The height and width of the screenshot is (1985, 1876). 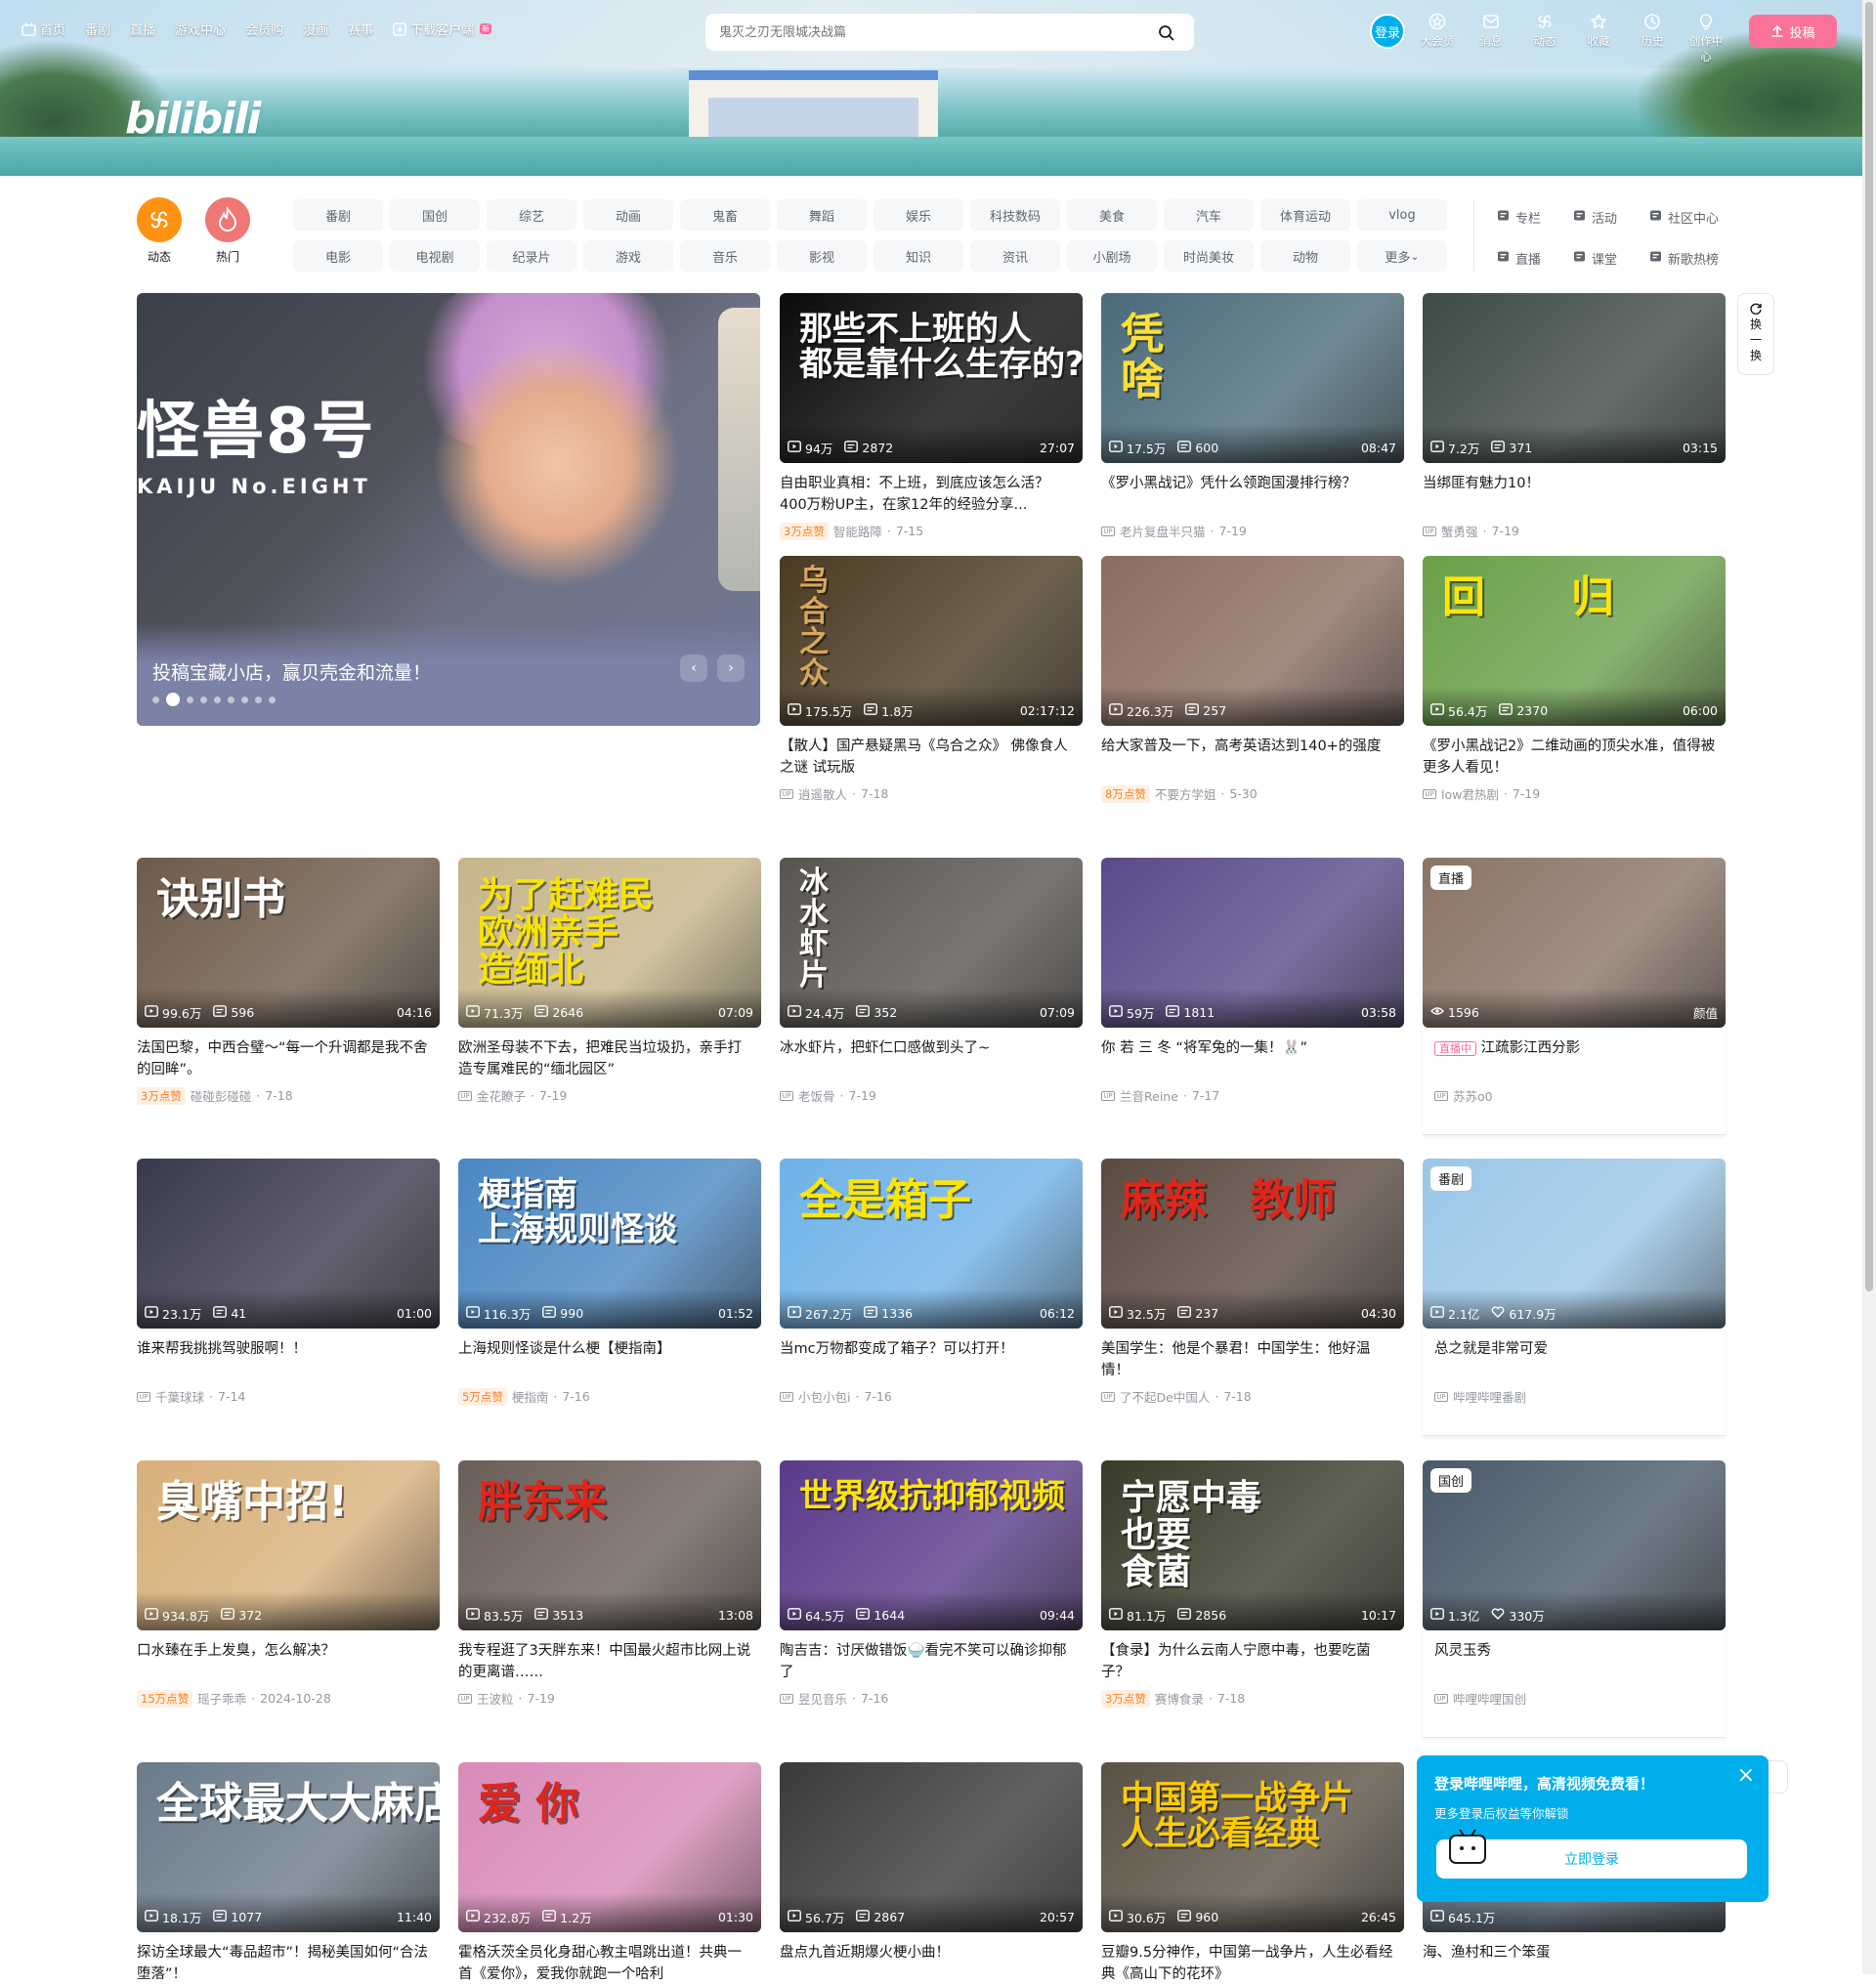 What do you see at coordinates (97, 29) in the screenshot?
I see `topnav-item-1: 番剧` at bounding box center [97, 29].